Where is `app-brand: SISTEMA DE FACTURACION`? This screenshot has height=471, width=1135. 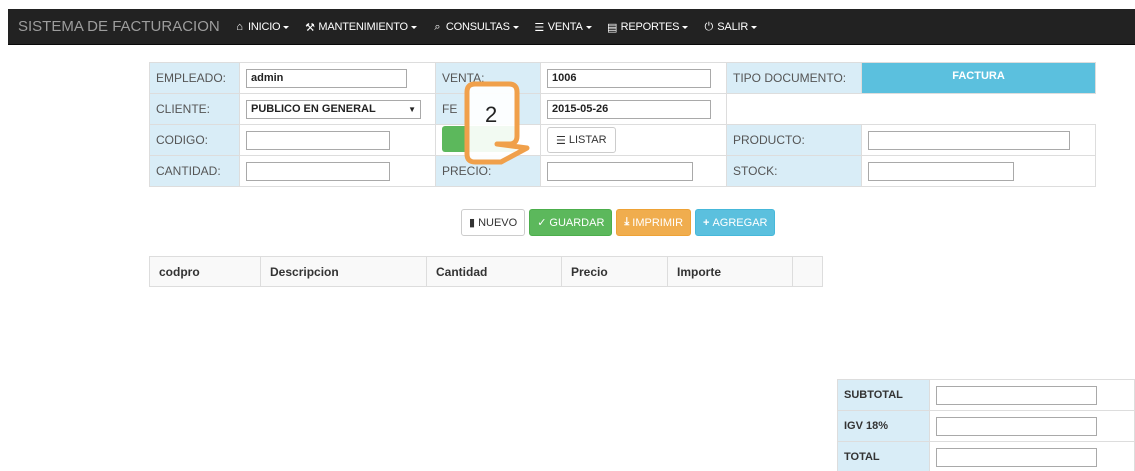
app-brand: SISTEMA DE FACTURACION is located at coordinates (119, 27).